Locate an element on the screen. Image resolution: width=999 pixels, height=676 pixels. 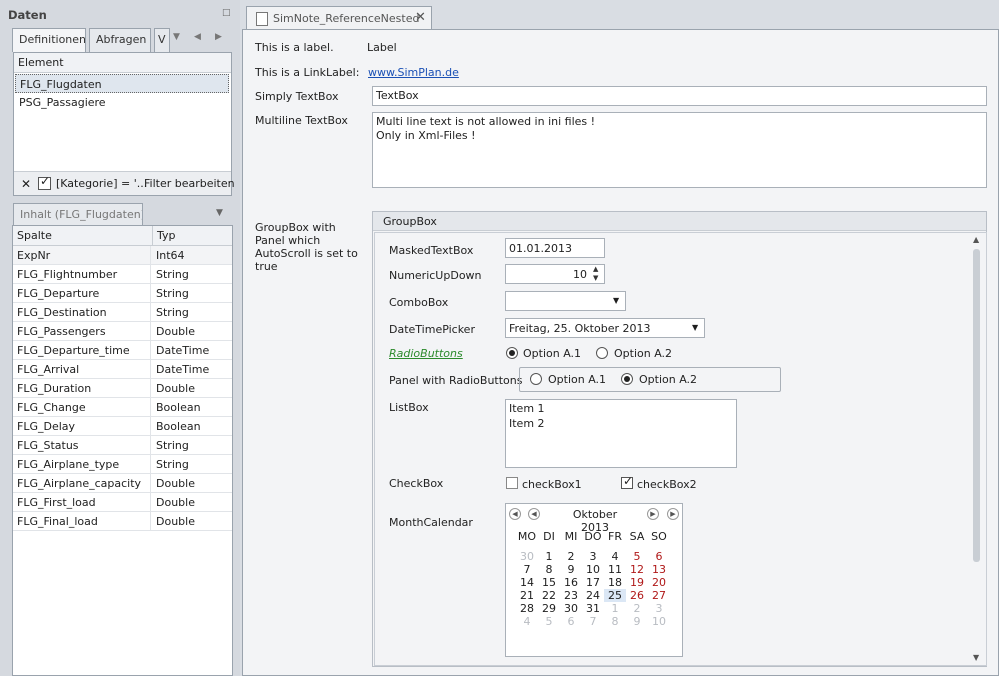
datetime-picker: Freitag, 25. Oktober 2013 ▼ is located at coordinates (605, 328).